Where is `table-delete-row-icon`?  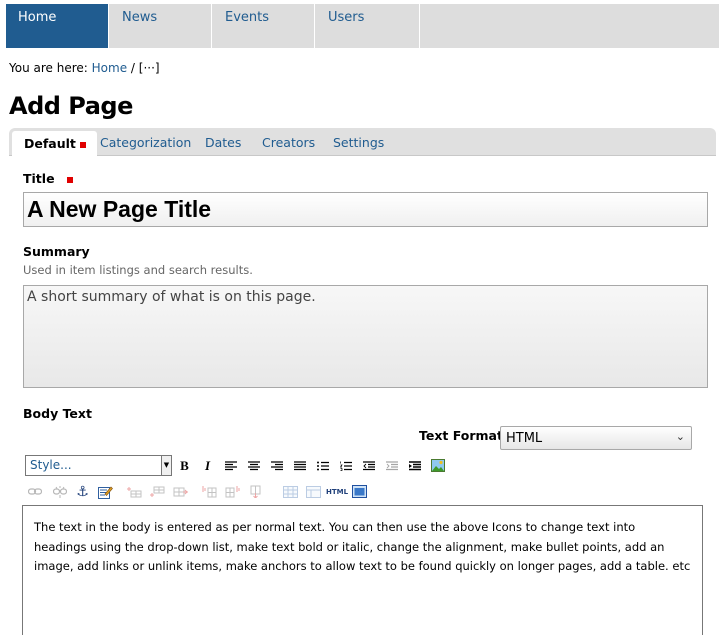
table-delete-row-icon is located at coordinates (180, 491).